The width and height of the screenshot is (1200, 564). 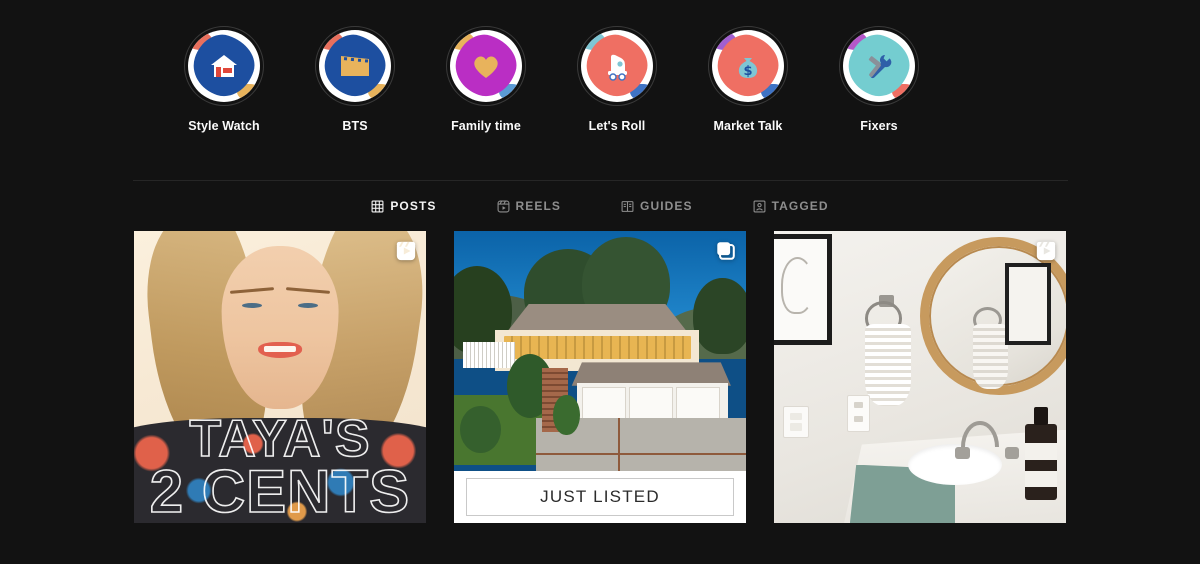 What do you see at coordinates (280, 438) in the screenshot?
I see `post-overlay-line1: TAYA'S` at bounding box center [280, 438].